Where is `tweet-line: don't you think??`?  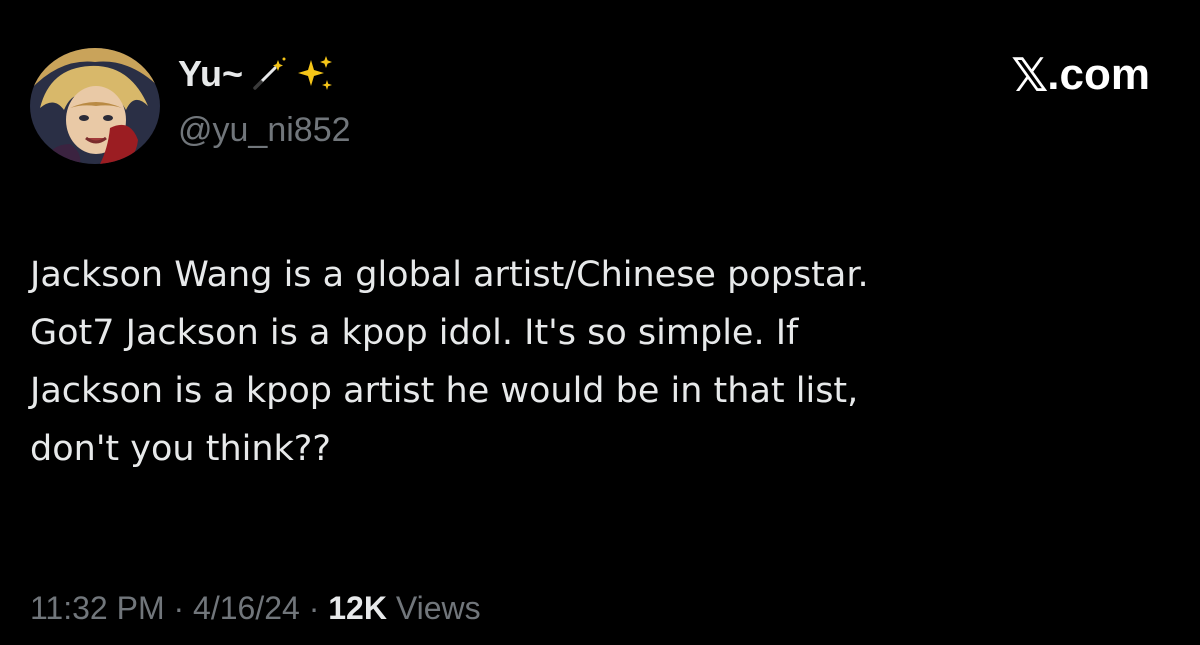 tweet-line: don't you think?? is located at coordinates (180, 449).